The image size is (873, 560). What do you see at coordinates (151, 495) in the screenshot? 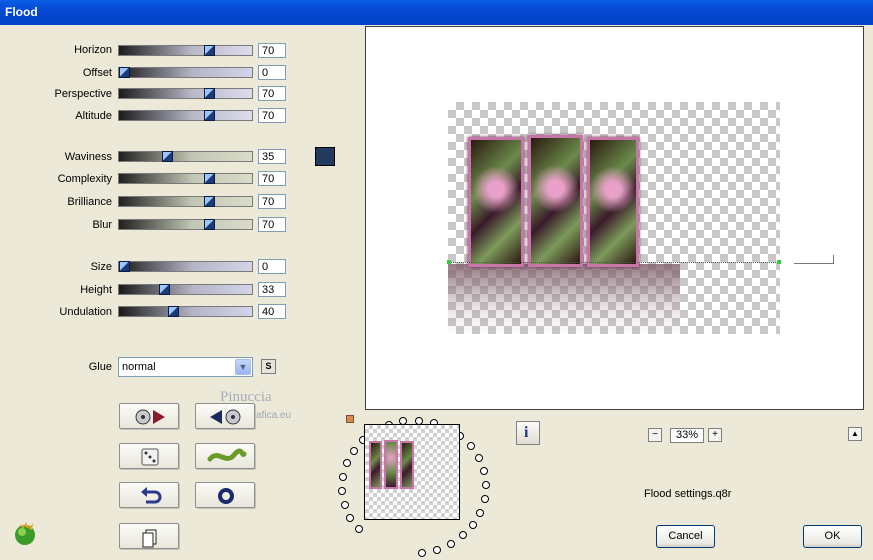
I see `undo-icon` at bounding box center [151, 495].